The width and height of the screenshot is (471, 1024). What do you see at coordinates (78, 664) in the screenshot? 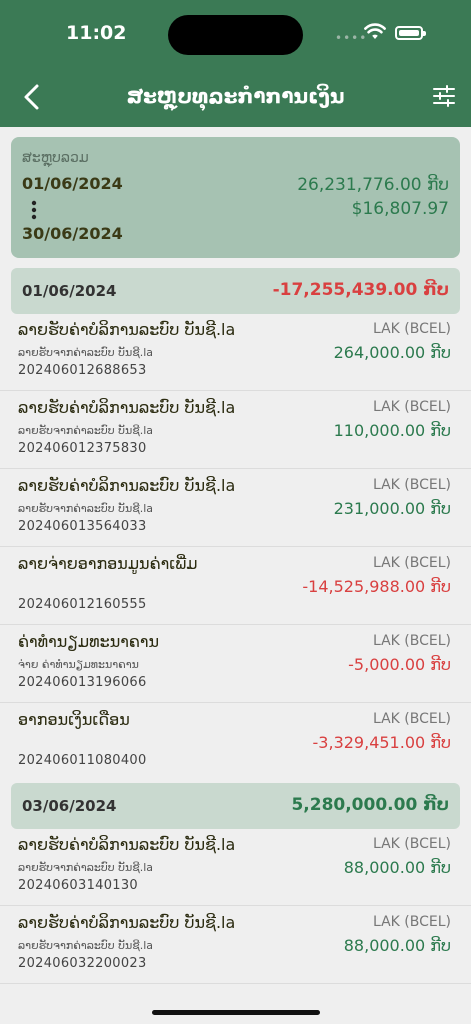
I see `transaction-description: ຈ່າຍ ຄ່າທຳນຽມທະນາຄານ` at bounding box center [78, 664].